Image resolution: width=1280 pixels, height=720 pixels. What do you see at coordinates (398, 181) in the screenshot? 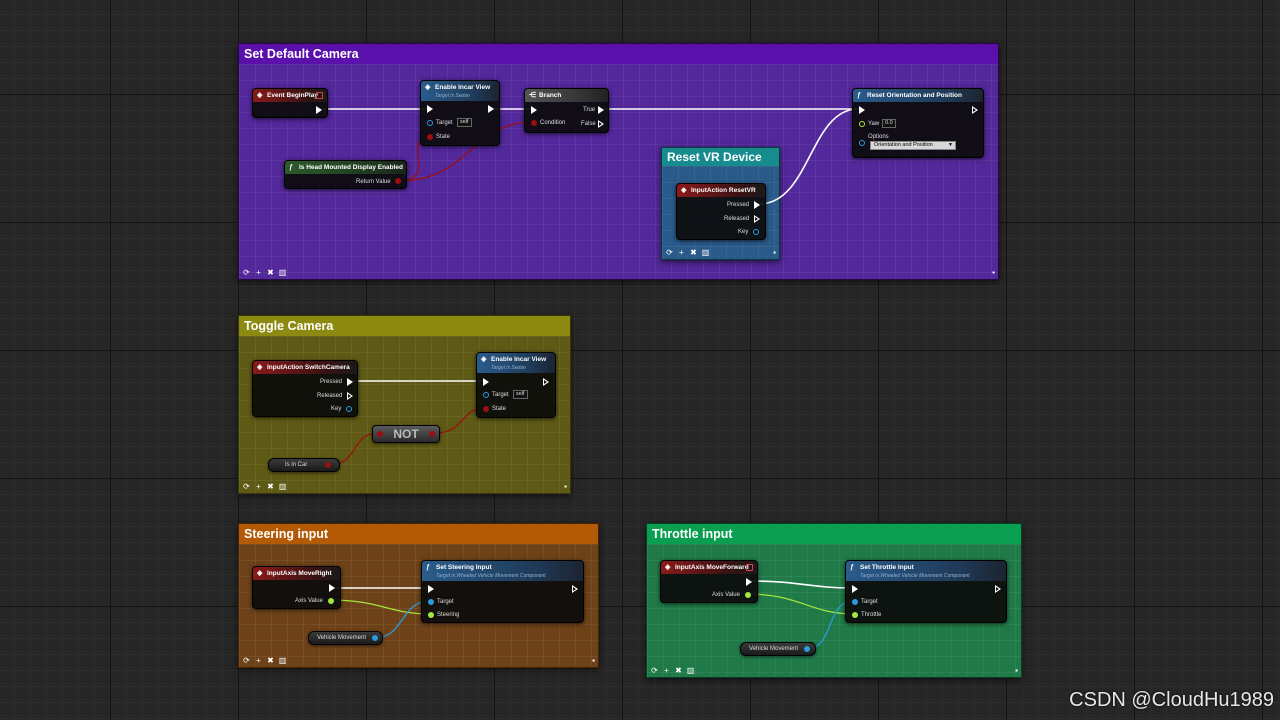
I see `return-pin` at bounding box center [398, 181].